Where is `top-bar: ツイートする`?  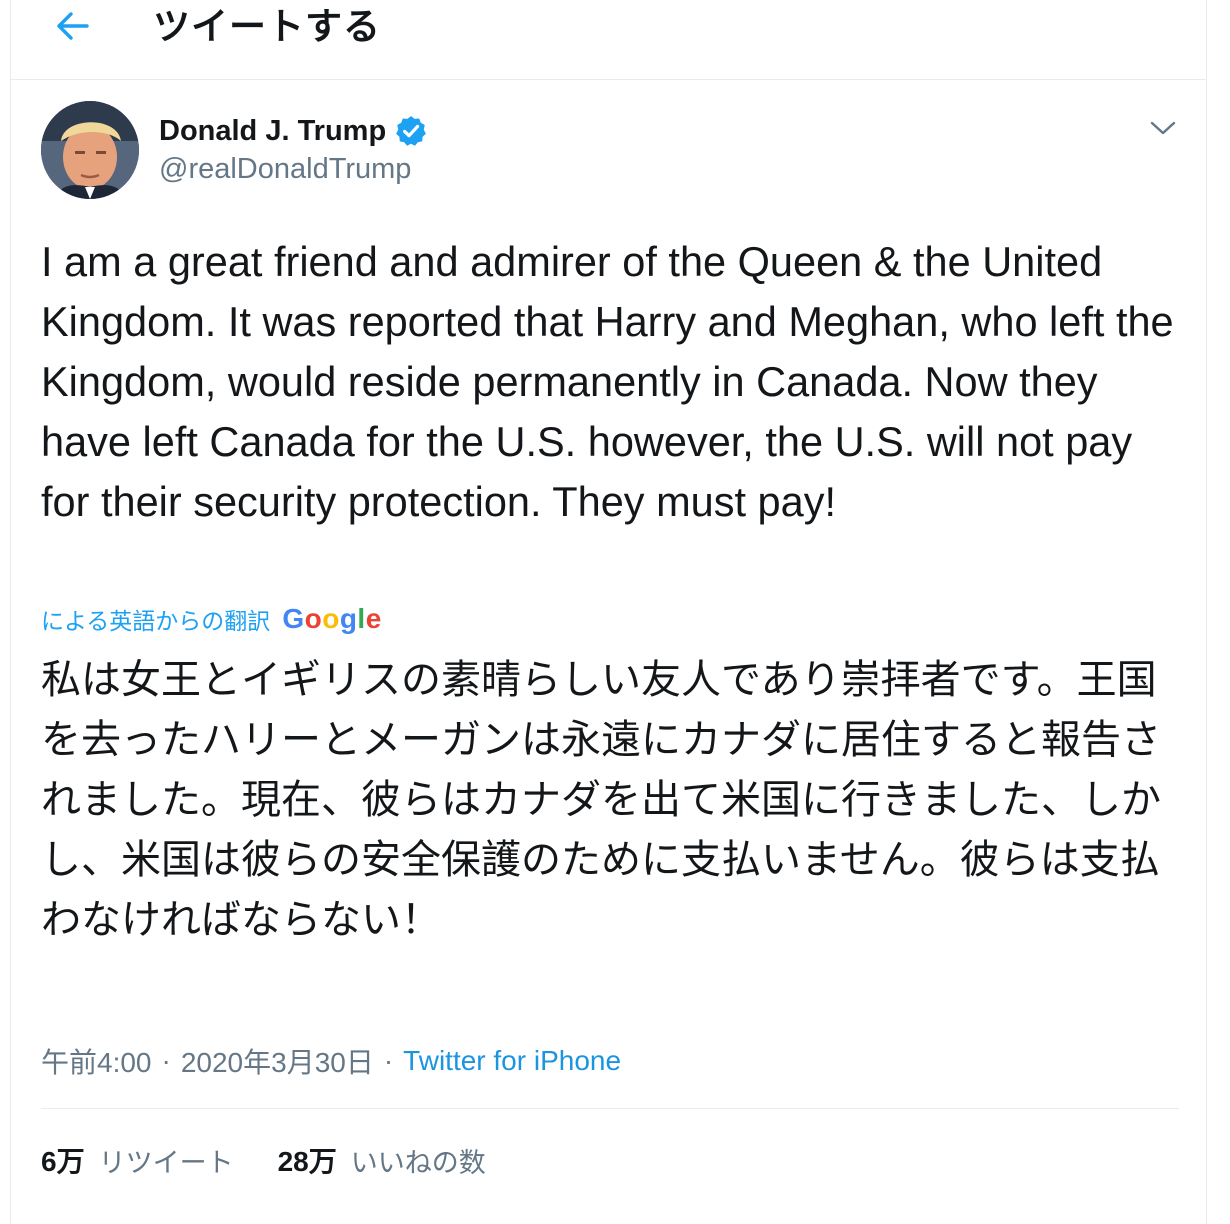
top-bar: ツイートする is located at coordinates (608, 40).